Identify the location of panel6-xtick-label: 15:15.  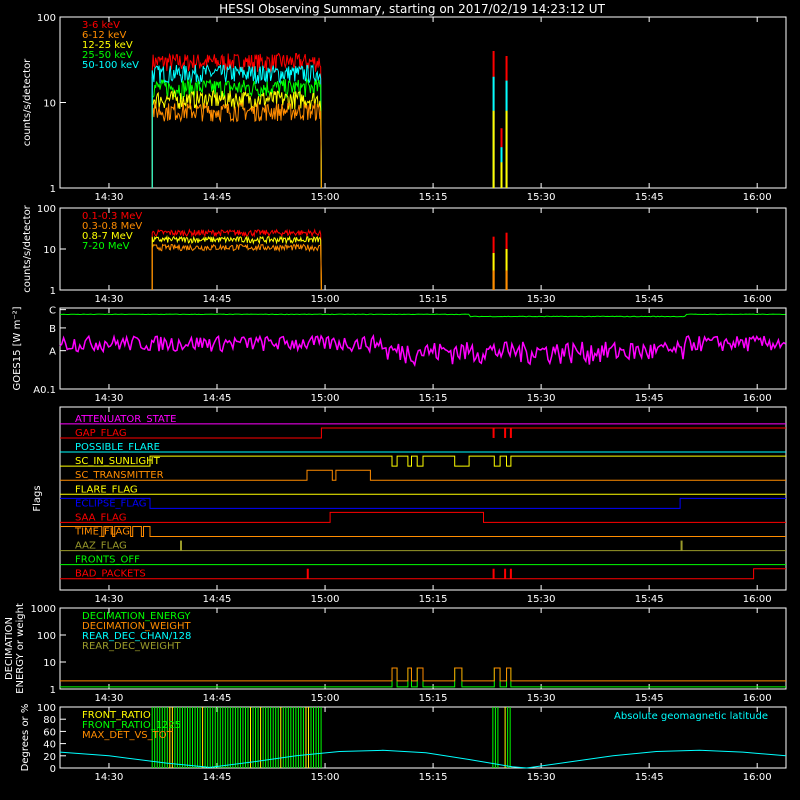
(433, 777).